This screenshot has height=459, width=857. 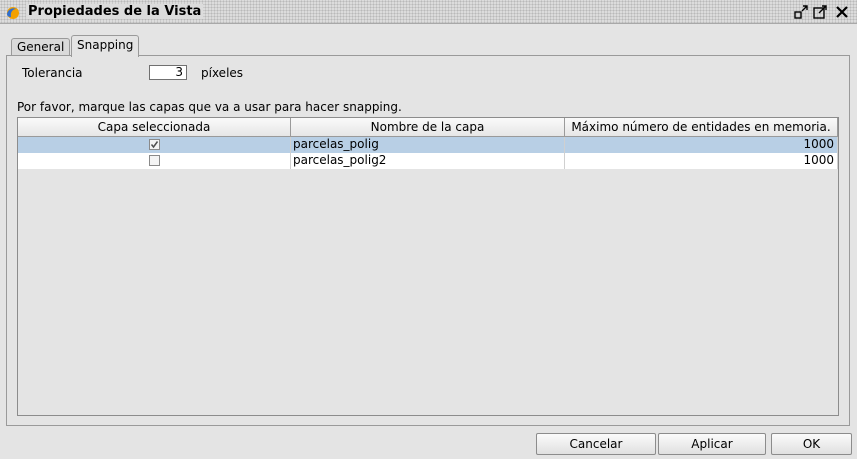 I want to click on cancel-button: Cancelar, so click(x=596, y=444).